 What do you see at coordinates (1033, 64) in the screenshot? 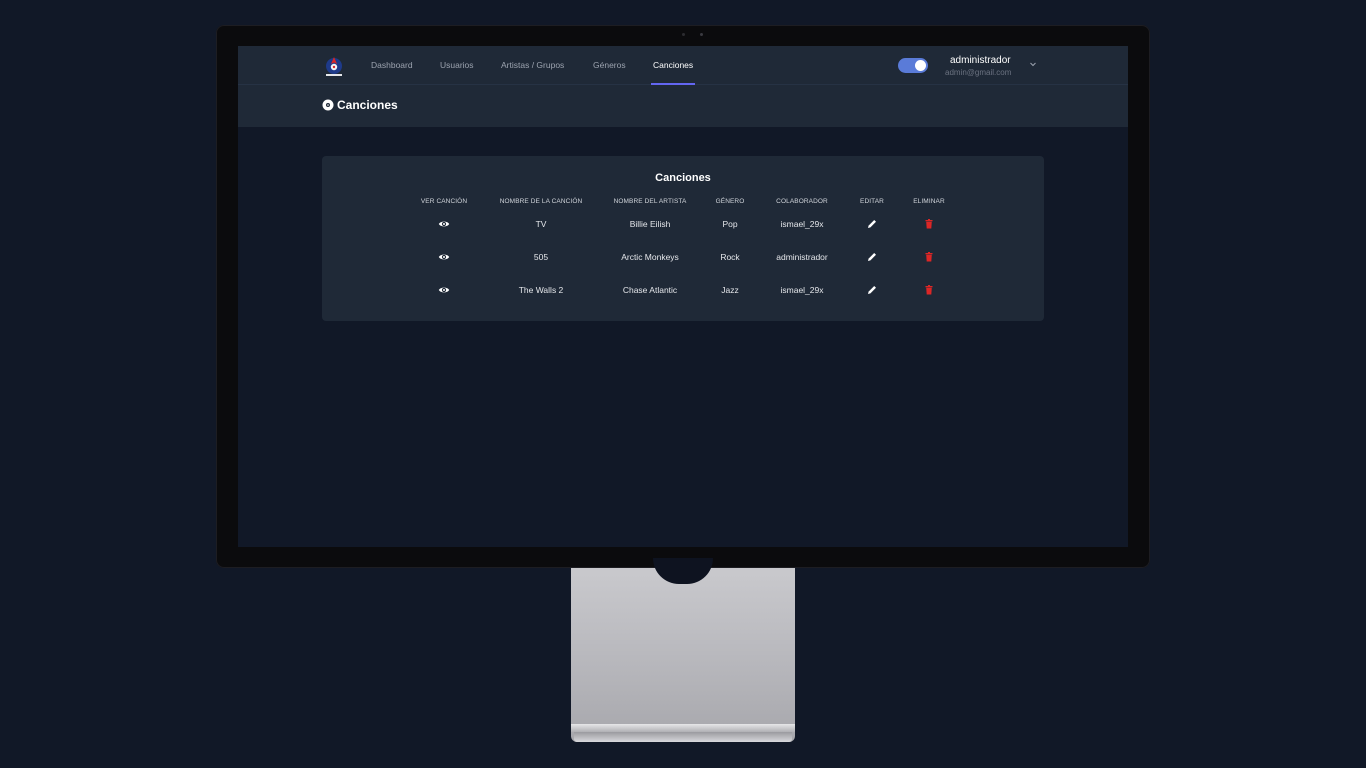
I see `chevron-down-icon` at bounding box center [1033, 64].